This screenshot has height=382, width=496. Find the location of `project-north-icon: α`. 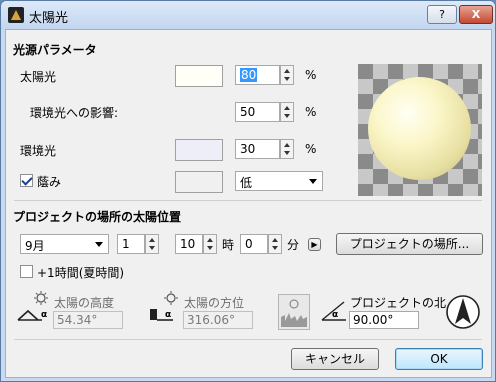

project-north-icon: α is located at coordinates (333, 311).